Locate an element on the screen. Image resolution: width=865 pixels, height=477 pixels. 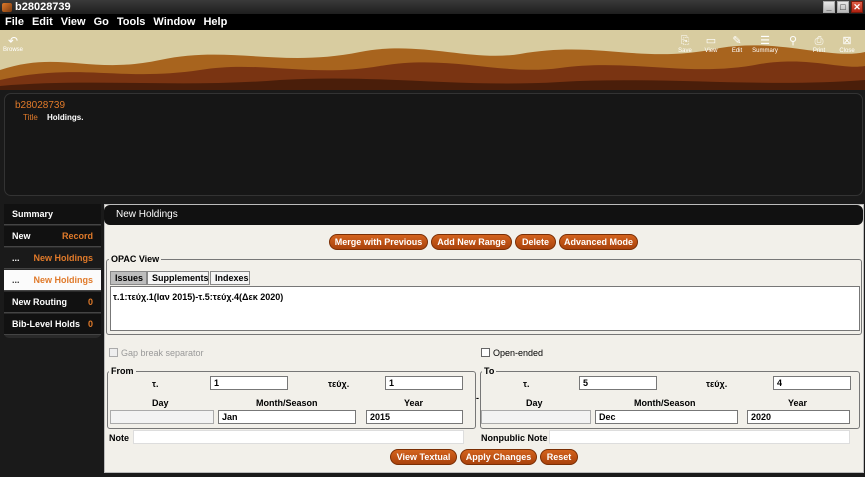
gap-break-checkbox is located at coordinates (113, 352).